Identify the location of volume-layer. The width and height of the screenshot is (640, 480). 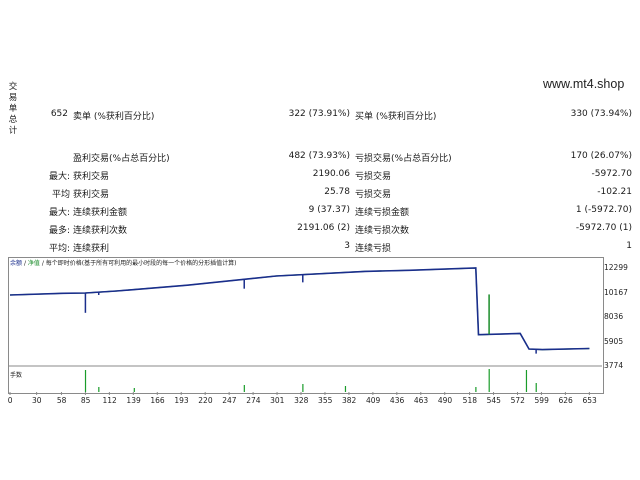
(310, 380).